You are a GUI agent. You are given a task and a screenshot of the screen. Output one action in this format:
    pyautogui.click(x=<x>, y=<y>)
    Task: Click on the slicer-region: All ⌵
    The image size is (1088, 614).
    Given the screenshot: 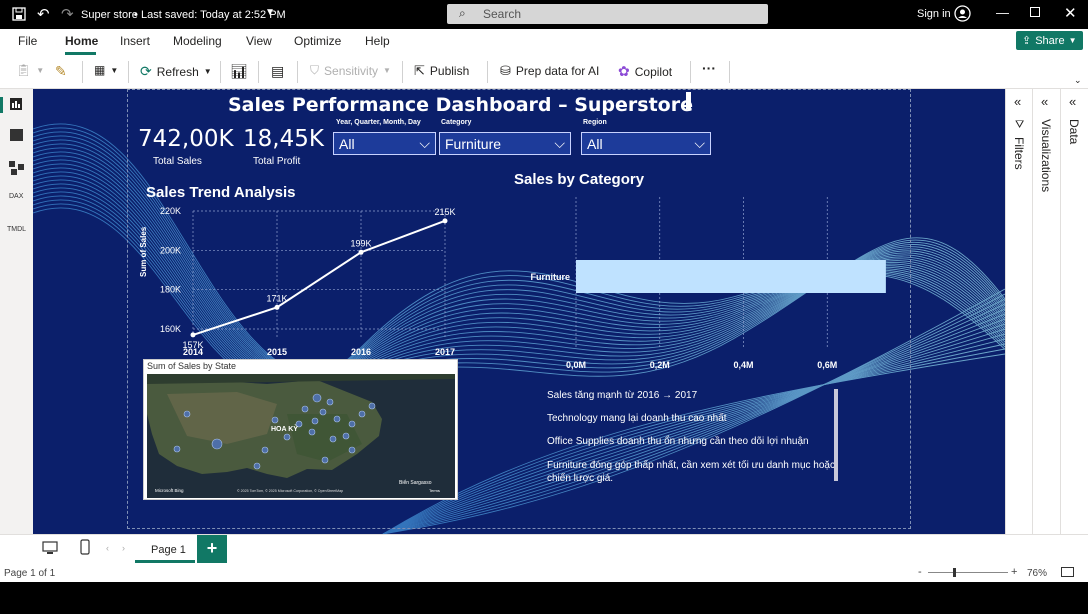 What is the action you would take?
    pyautogui.click(x=646, y=143)
    